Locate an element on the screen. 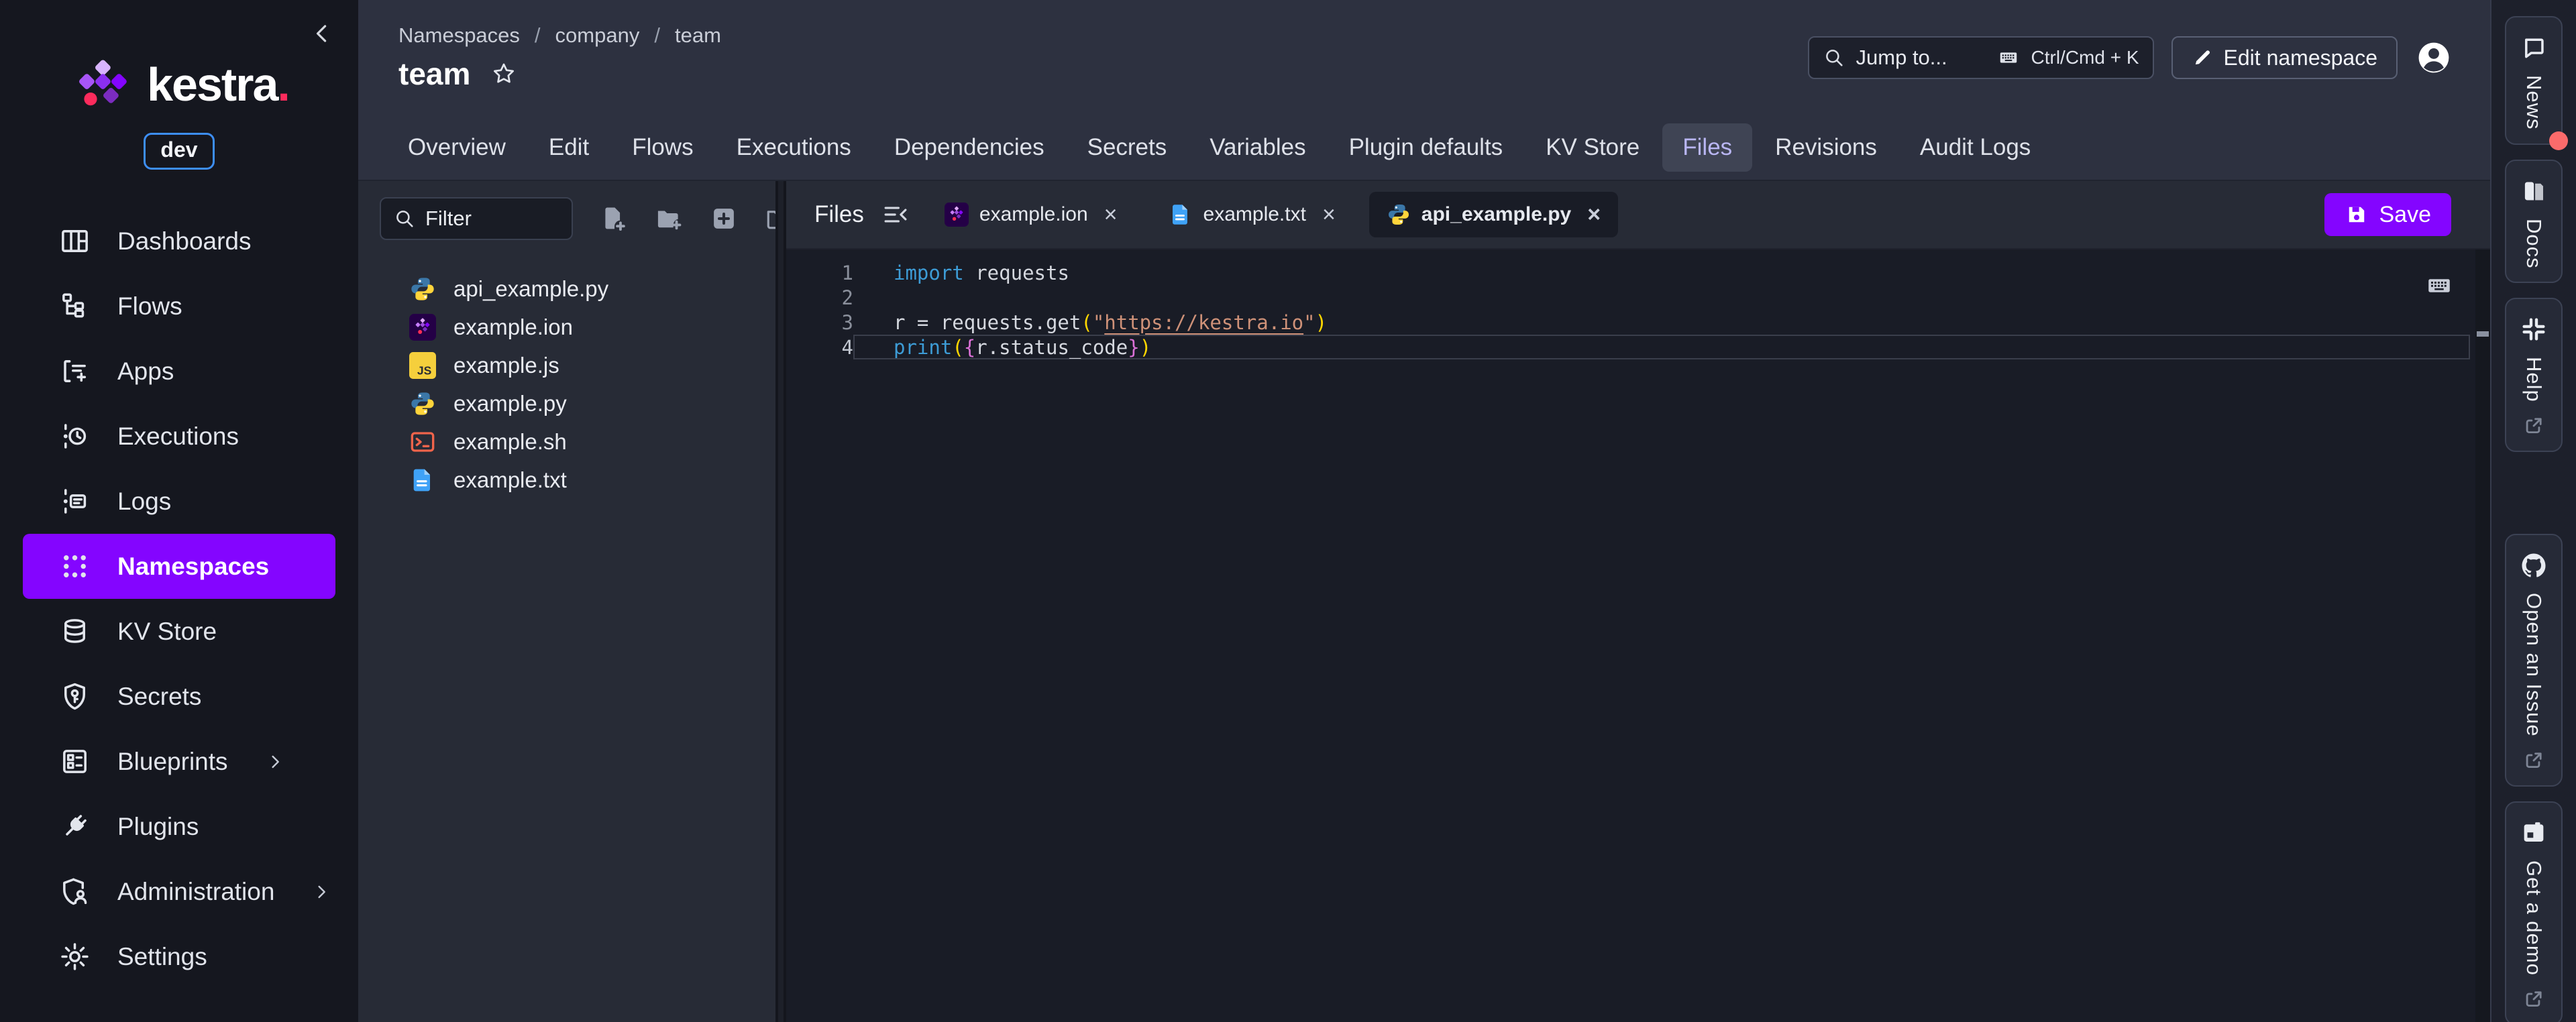  file-item-example-sh: example.sh is located at coordinates (566, 441).